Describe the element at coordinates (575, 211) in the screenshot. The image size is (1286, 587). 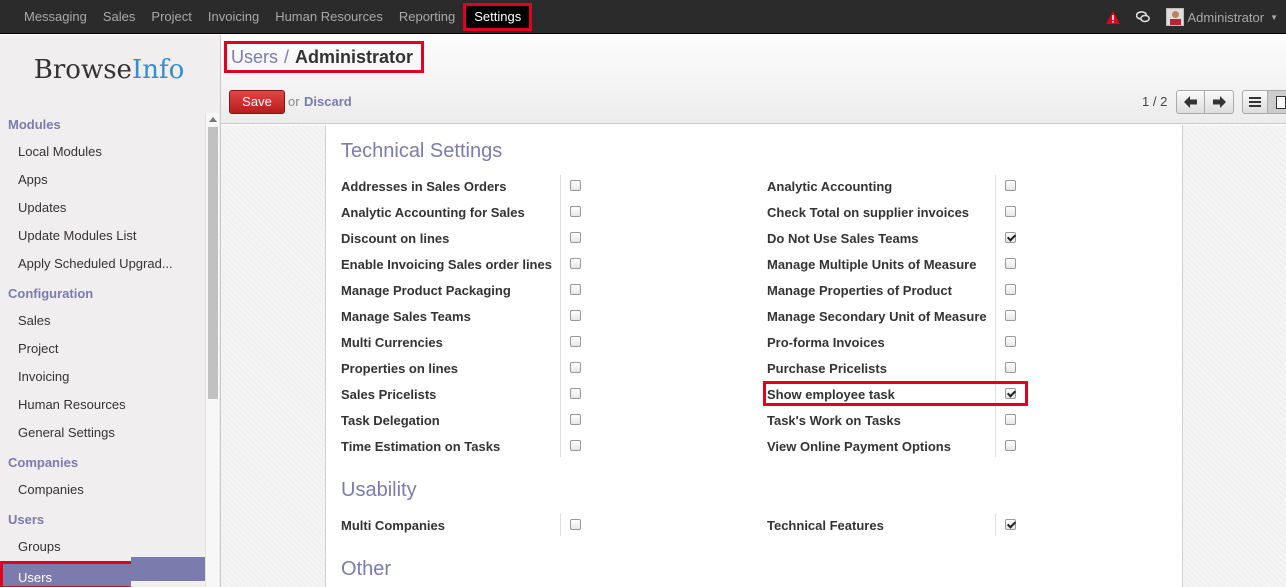
I see `checkbox-analytic-accounting-for-sales` at that location.